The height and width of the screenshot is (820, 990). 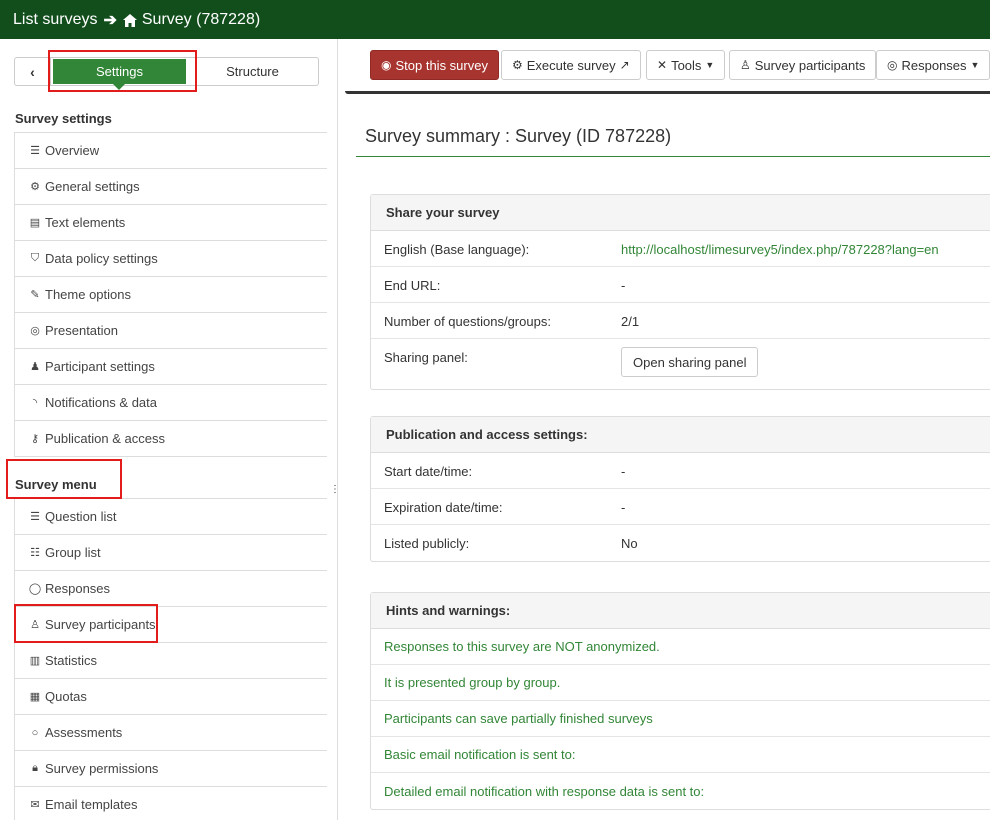 What do you see at coordinates (441, 65) in the screenshot?
I see `stop-survey-label: Stop this survey` at bounding box center [441, 65].